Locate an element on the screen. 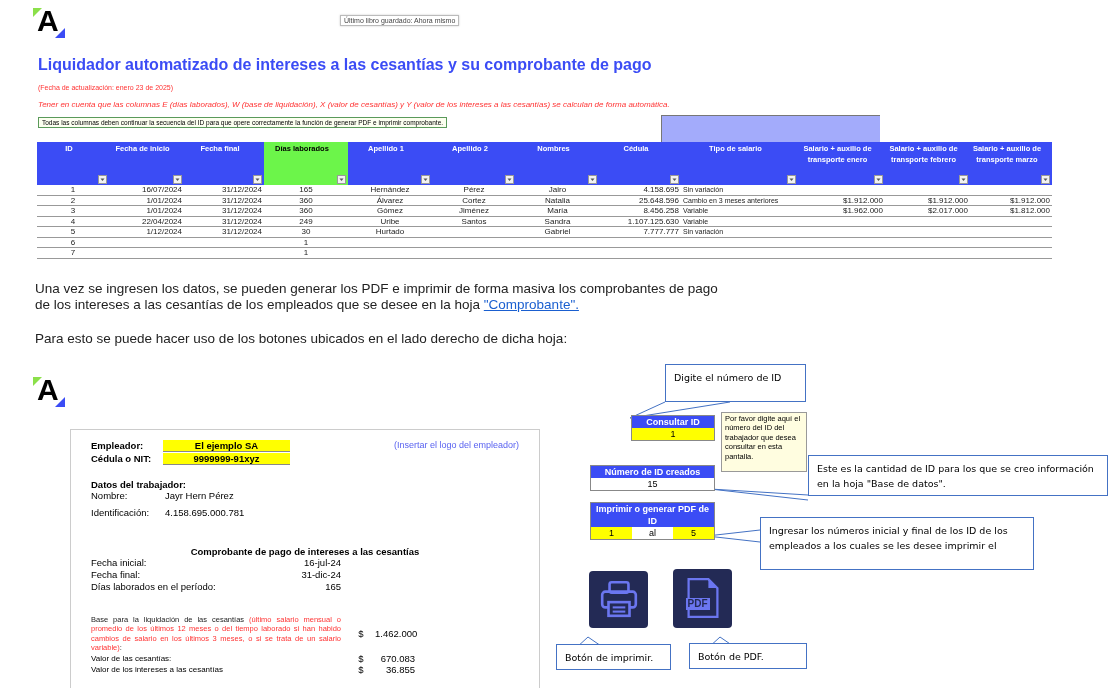  callout-box: Botón de PDF. is located at coordinates (748, 655).